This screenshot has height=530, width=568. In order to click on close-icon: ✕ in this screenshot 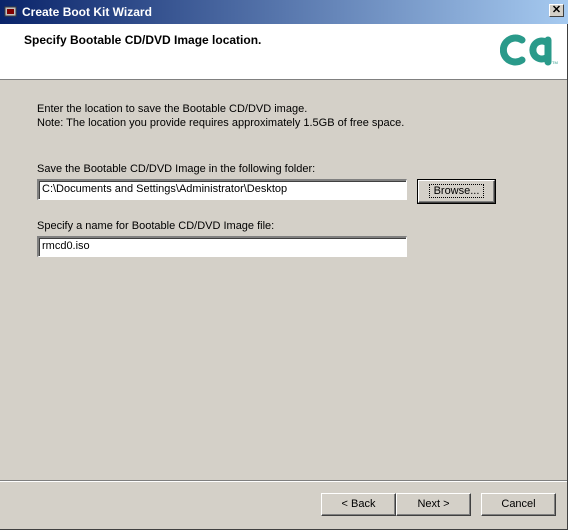, I will do `click(556, 10)`.